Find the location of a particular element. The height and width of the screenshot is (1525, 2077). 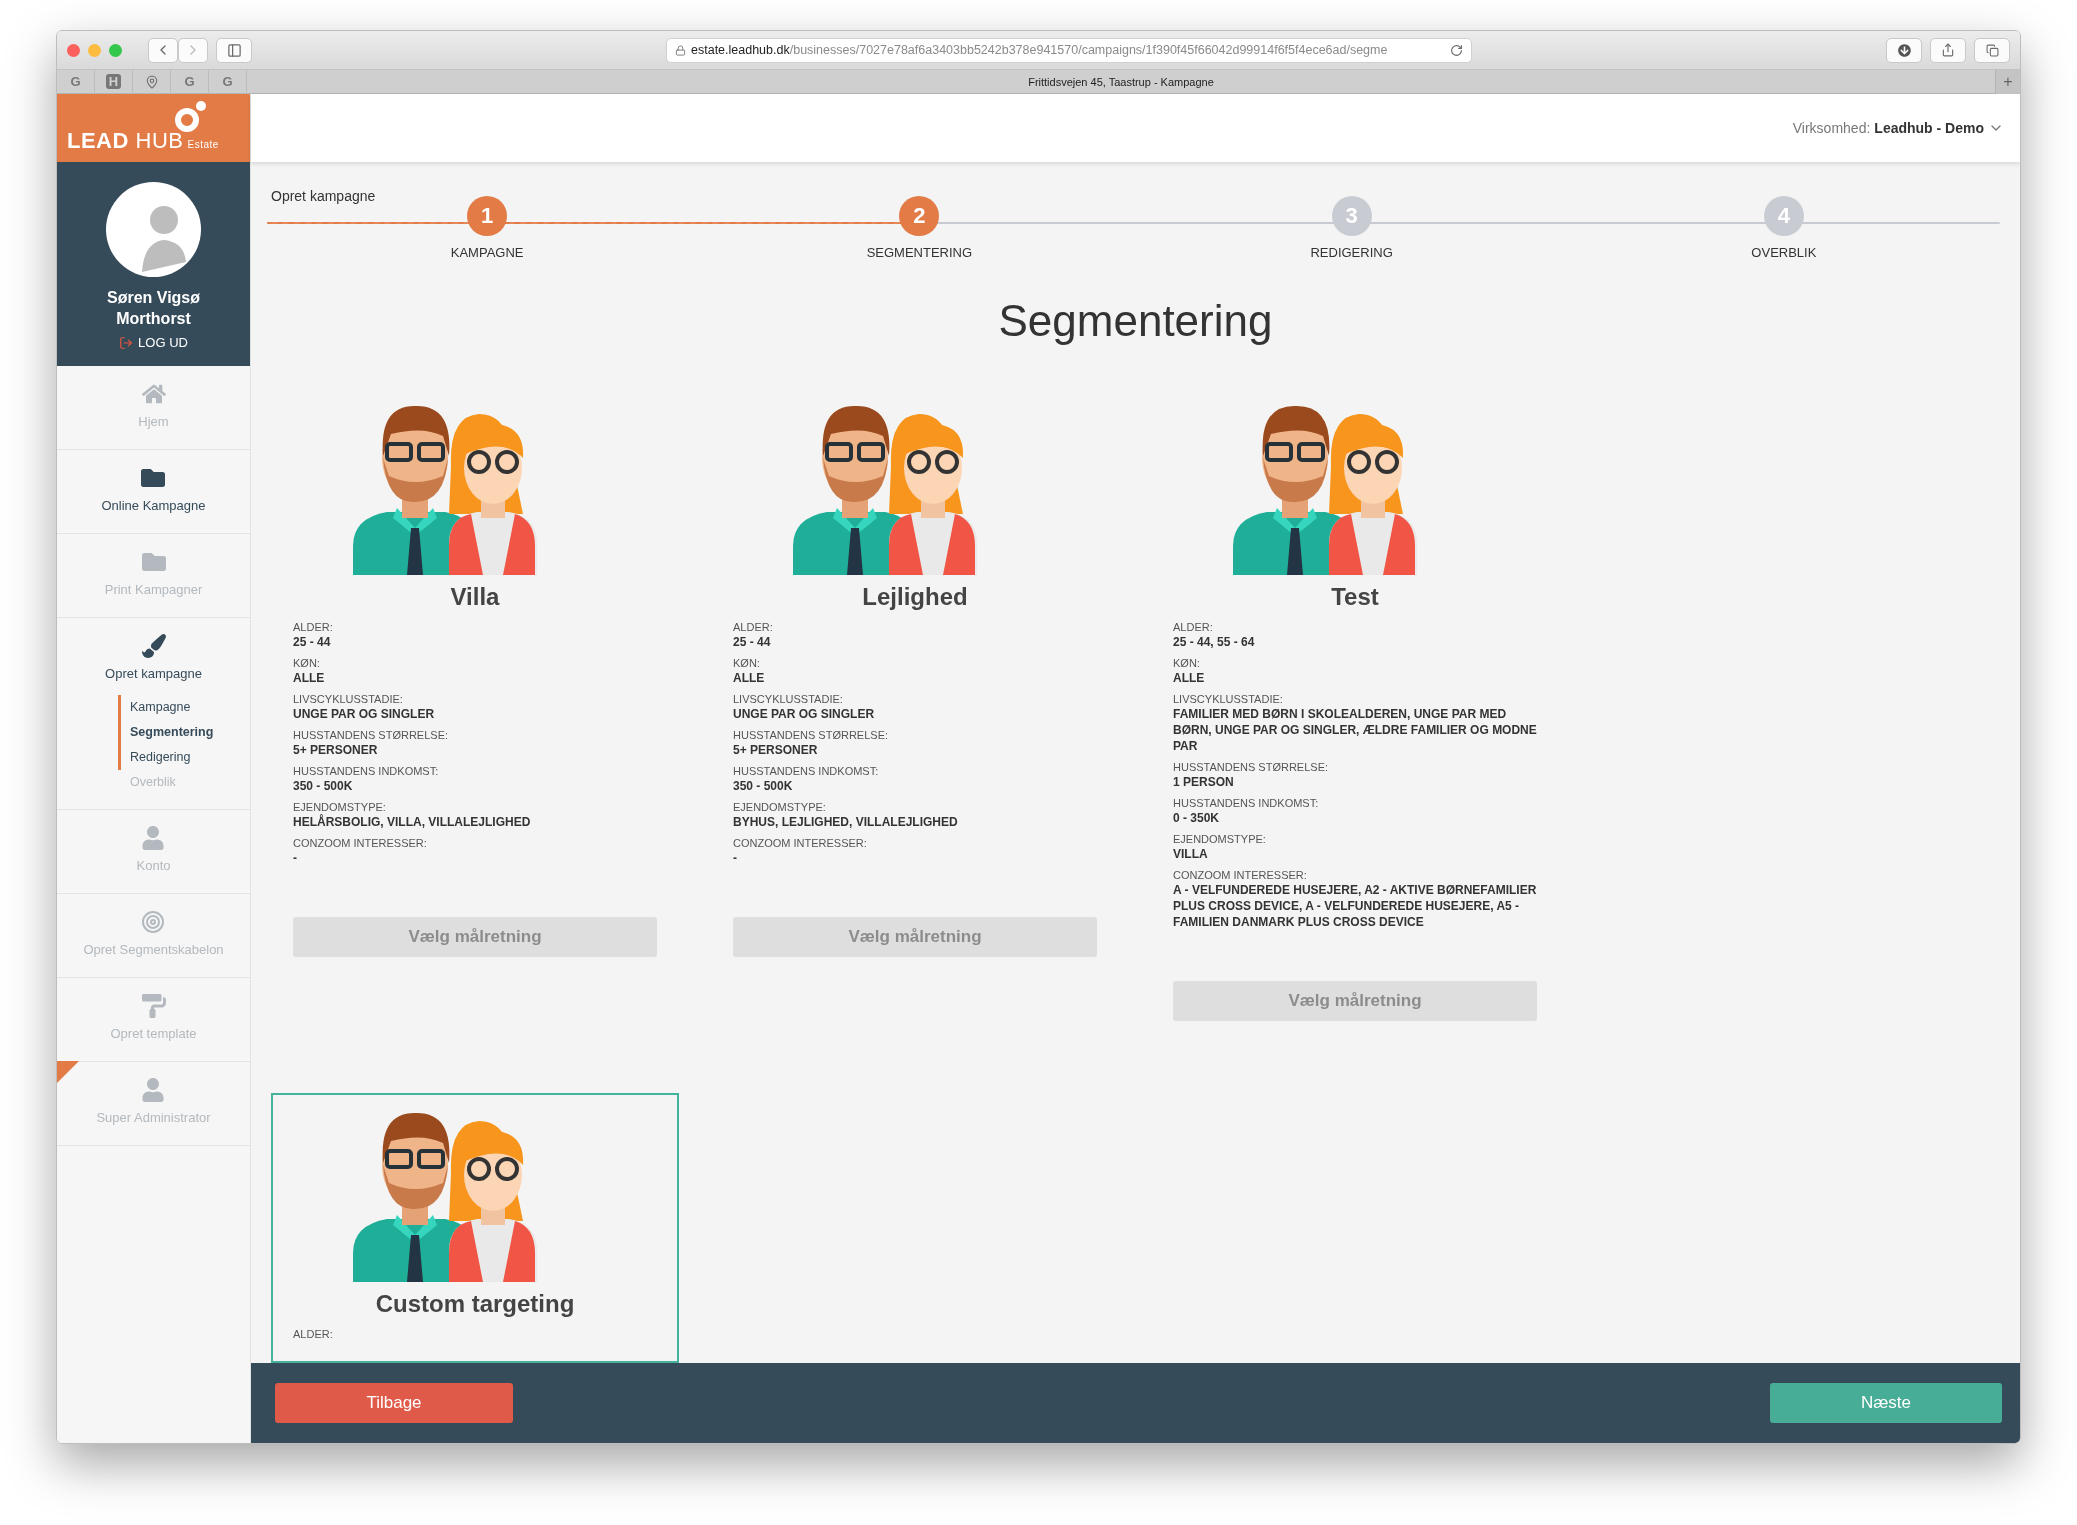

step-label: SEGMENTERING is located at coordinates (919, 252).